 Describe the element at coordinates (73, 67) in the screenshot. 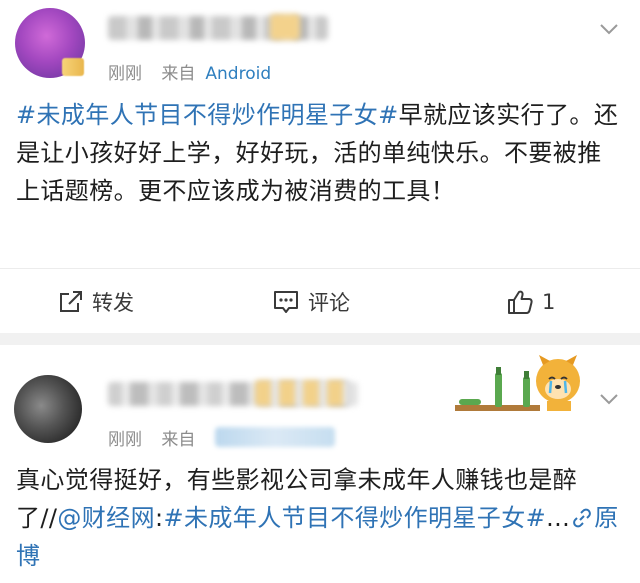

I see `verified-badge` at that location.